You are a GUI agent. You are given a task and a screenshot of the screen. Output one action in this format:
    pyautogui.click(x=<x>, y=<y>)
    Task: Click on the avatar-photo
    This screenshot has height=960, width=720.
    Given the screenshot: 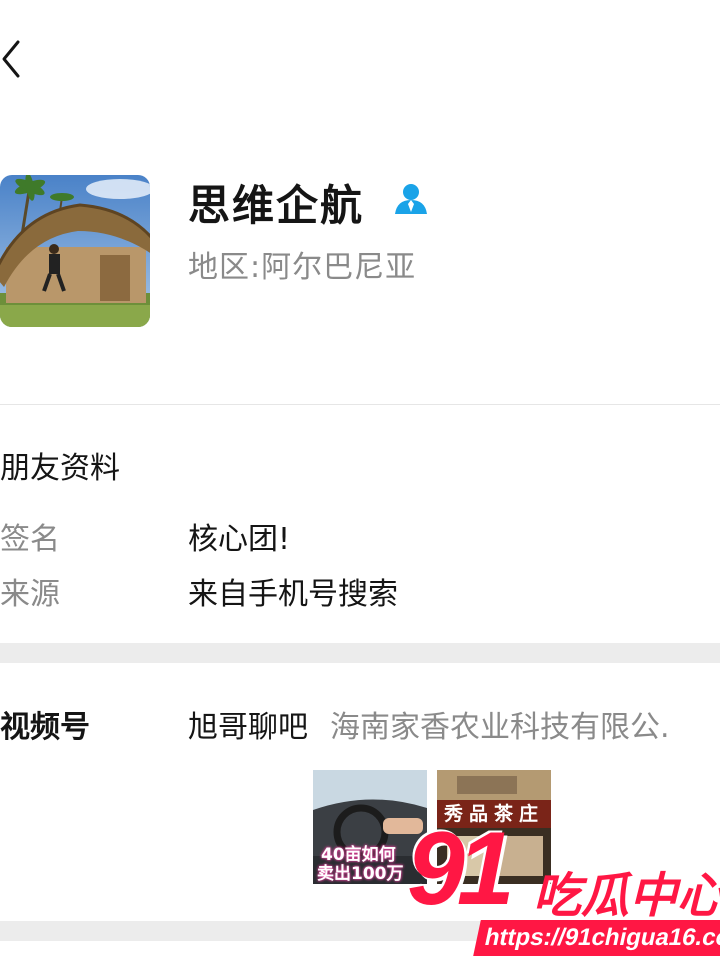 What is the action you would take?
    pyautogui.click(x=75, y=251)
    